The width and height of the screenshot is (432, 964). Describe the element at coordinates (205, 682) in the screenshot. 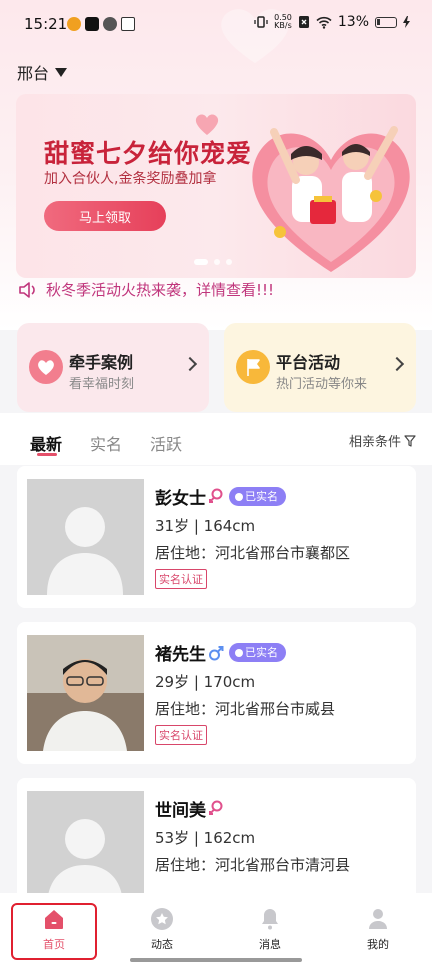

I see `age-height: 29岁 | 170cm` at that location.